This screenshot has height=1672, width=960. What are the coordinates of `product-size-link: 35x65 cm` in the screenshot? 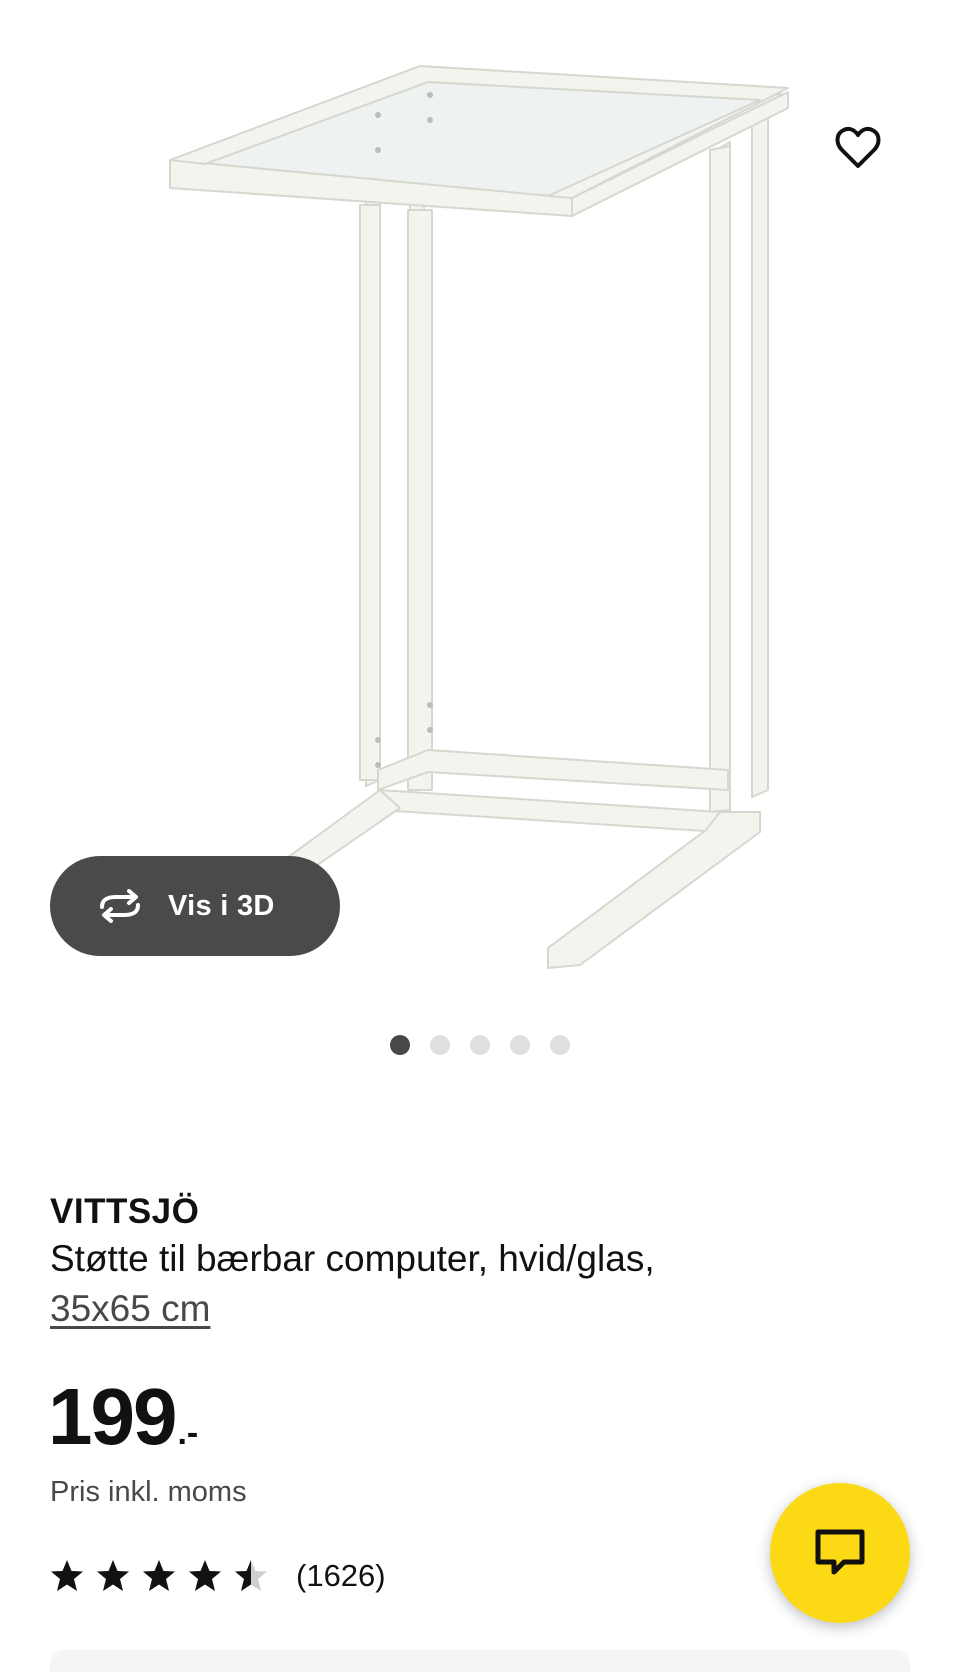 It's located at (130, 1309).